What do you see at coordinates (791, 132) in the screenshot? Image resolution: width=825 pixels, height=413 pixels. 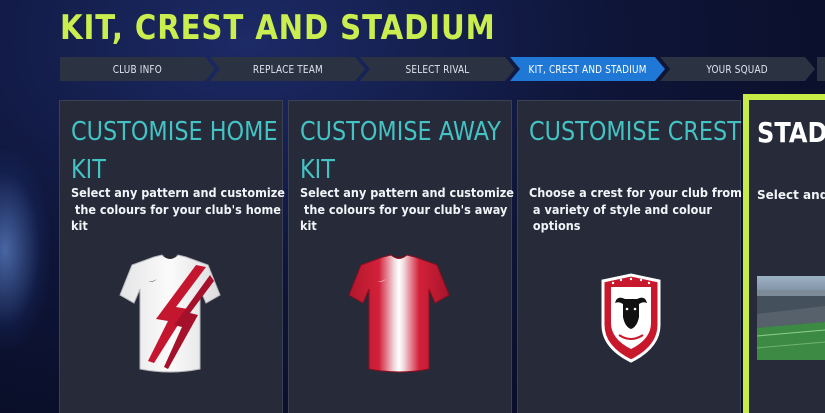 I see `card-title: STADIU` at bounding box center [791, 132].